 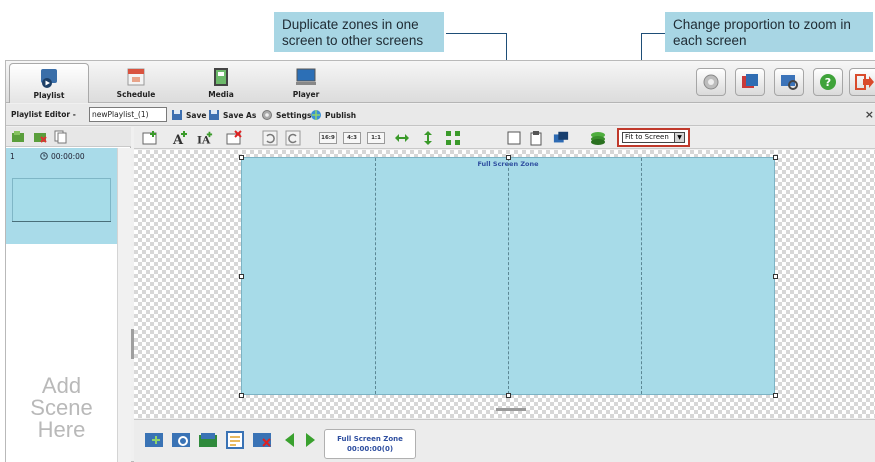 What do you see at coordinates (679, 137) in the screenshot?
I see `chevron-down-icon: ▼` at bounding box center [679, 137].